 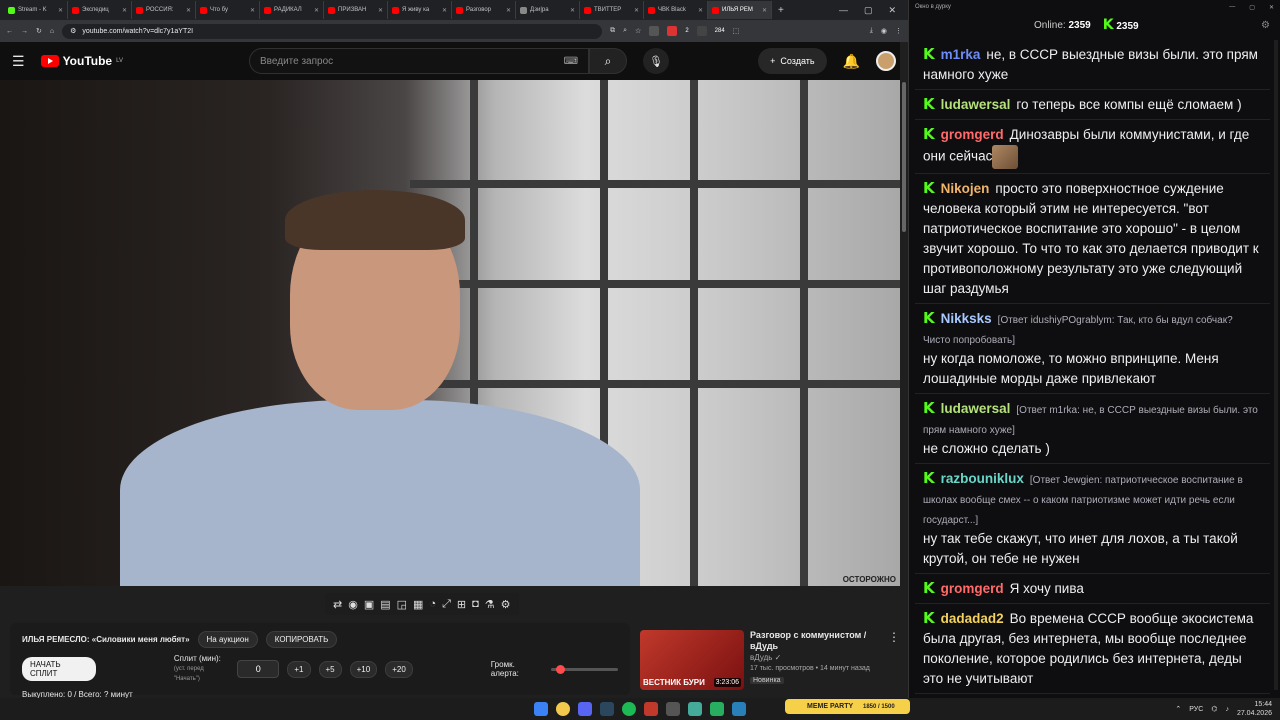 I want to click on page-scrollbar, so click(x=904, y=370).